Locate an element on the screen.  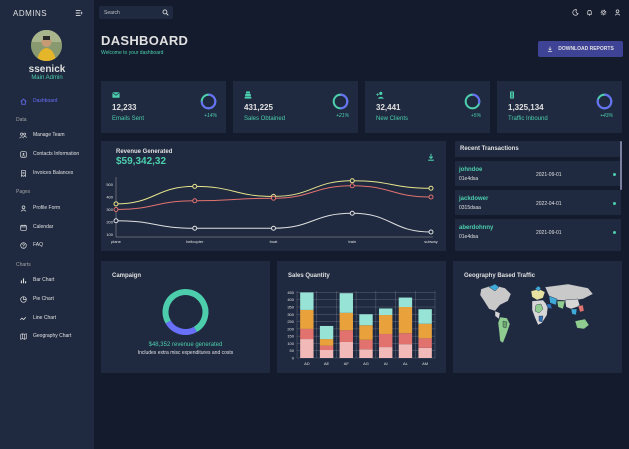
x-tick-label: plane is located at coordinates (116, 241).